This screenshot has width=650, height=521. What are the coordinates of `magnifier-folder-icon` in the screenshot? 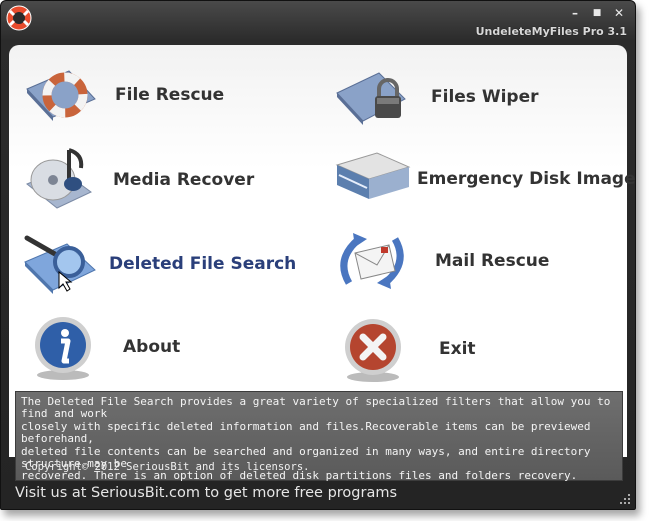 It's located at (60, 264).